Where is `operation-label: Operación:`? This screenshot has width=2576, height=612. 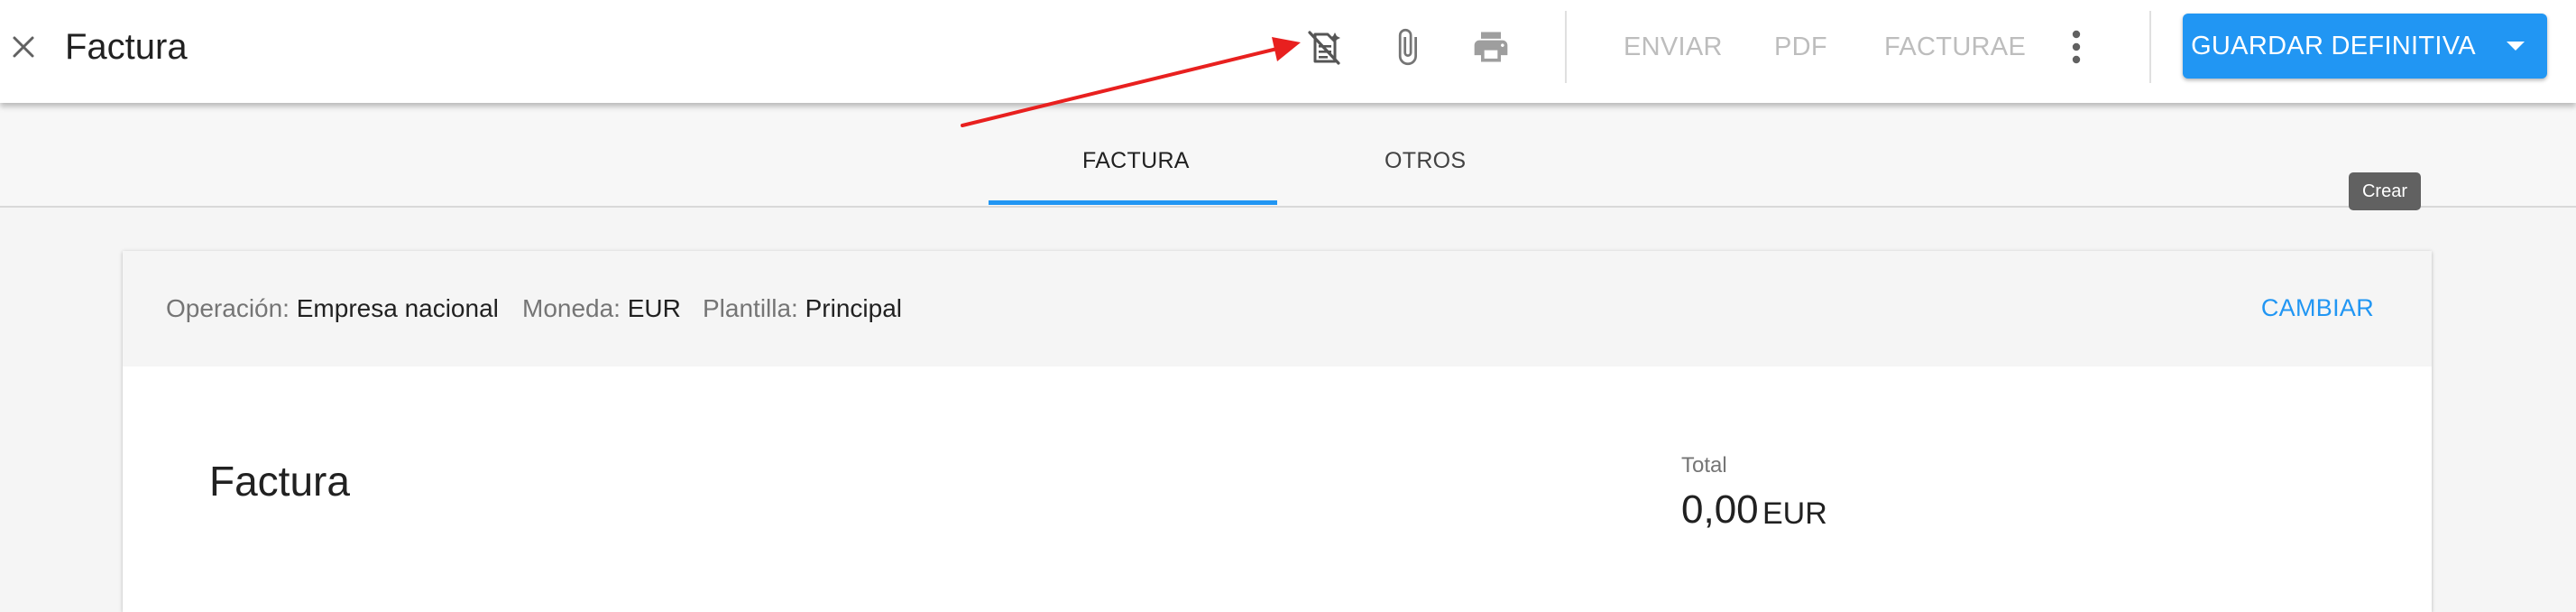
operation-label: Operación: is located at coordinates (228, 308).